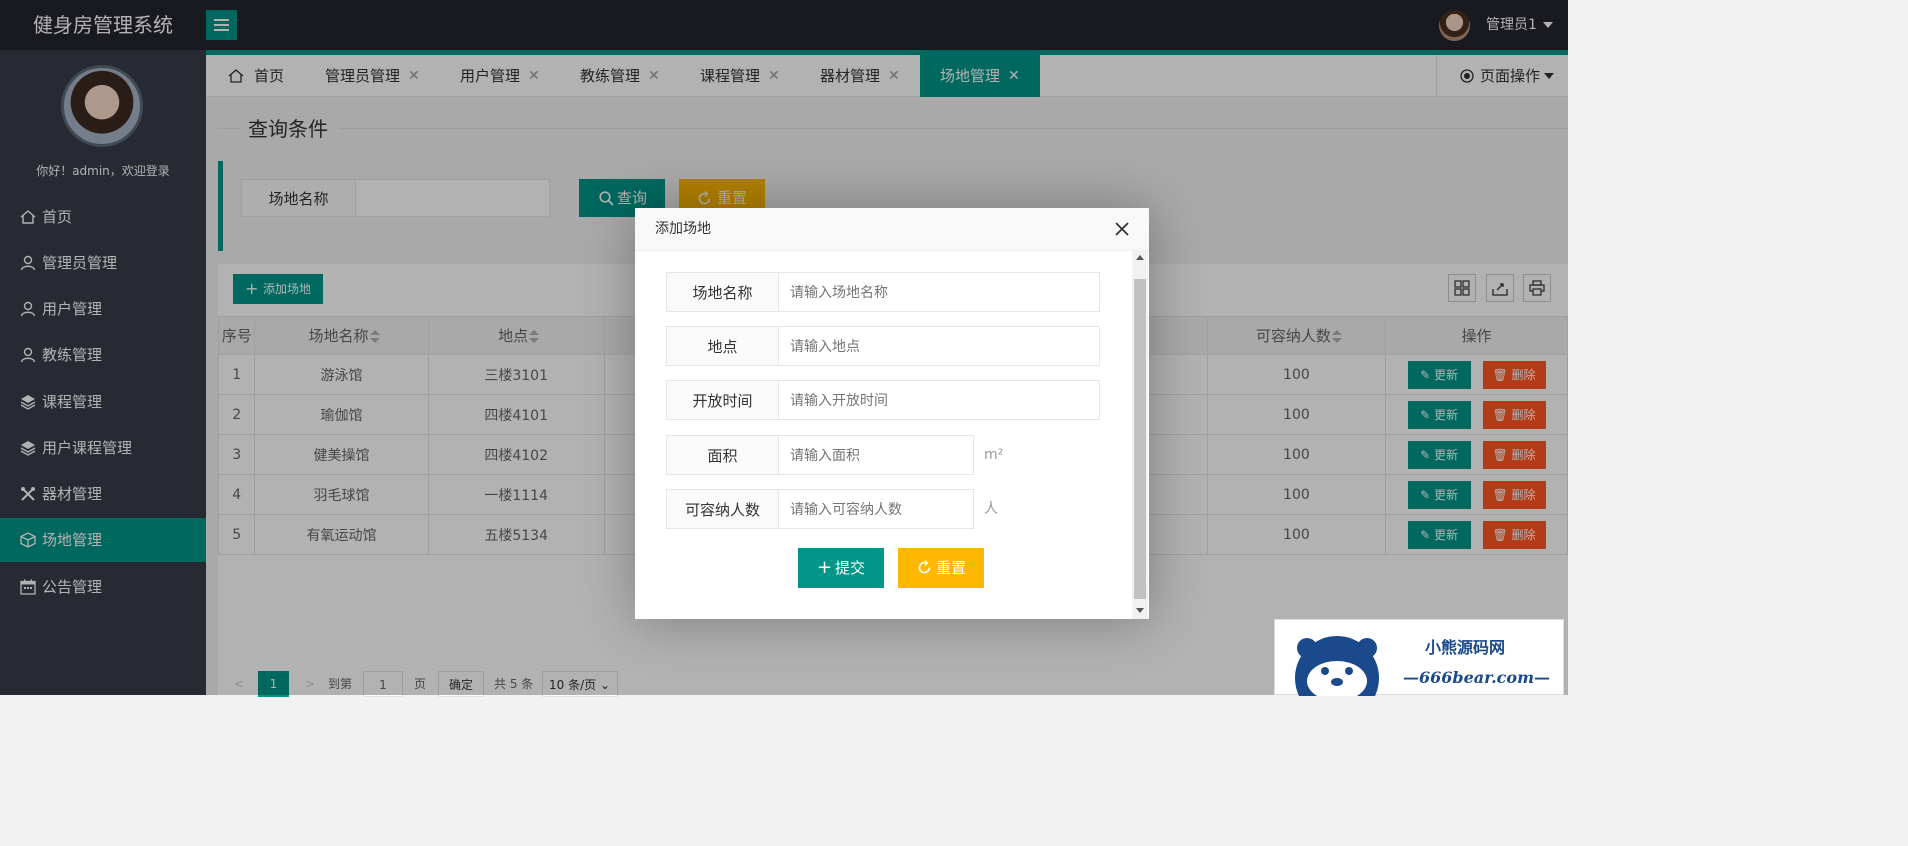  What do you see at coordinates (876, 455) in the screenshot?
I see `area-field: 请输入面积` at bounding box center [876, 455].